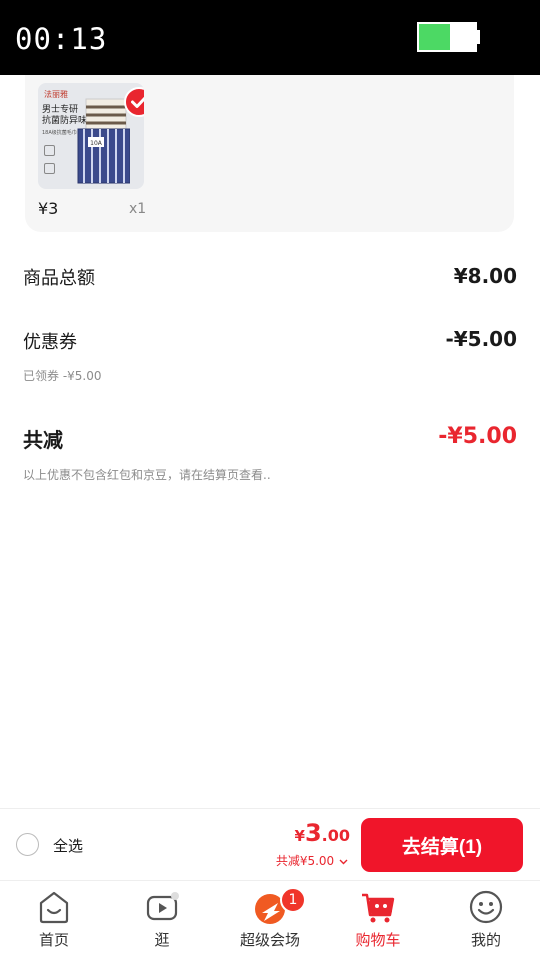 The width and height of the screenshot is (540, 955). What do you see at coordinates (56, 94) in the screenshot?
I see `thumbnail-brand: 法丽雅` at bounding box center [56, 94].